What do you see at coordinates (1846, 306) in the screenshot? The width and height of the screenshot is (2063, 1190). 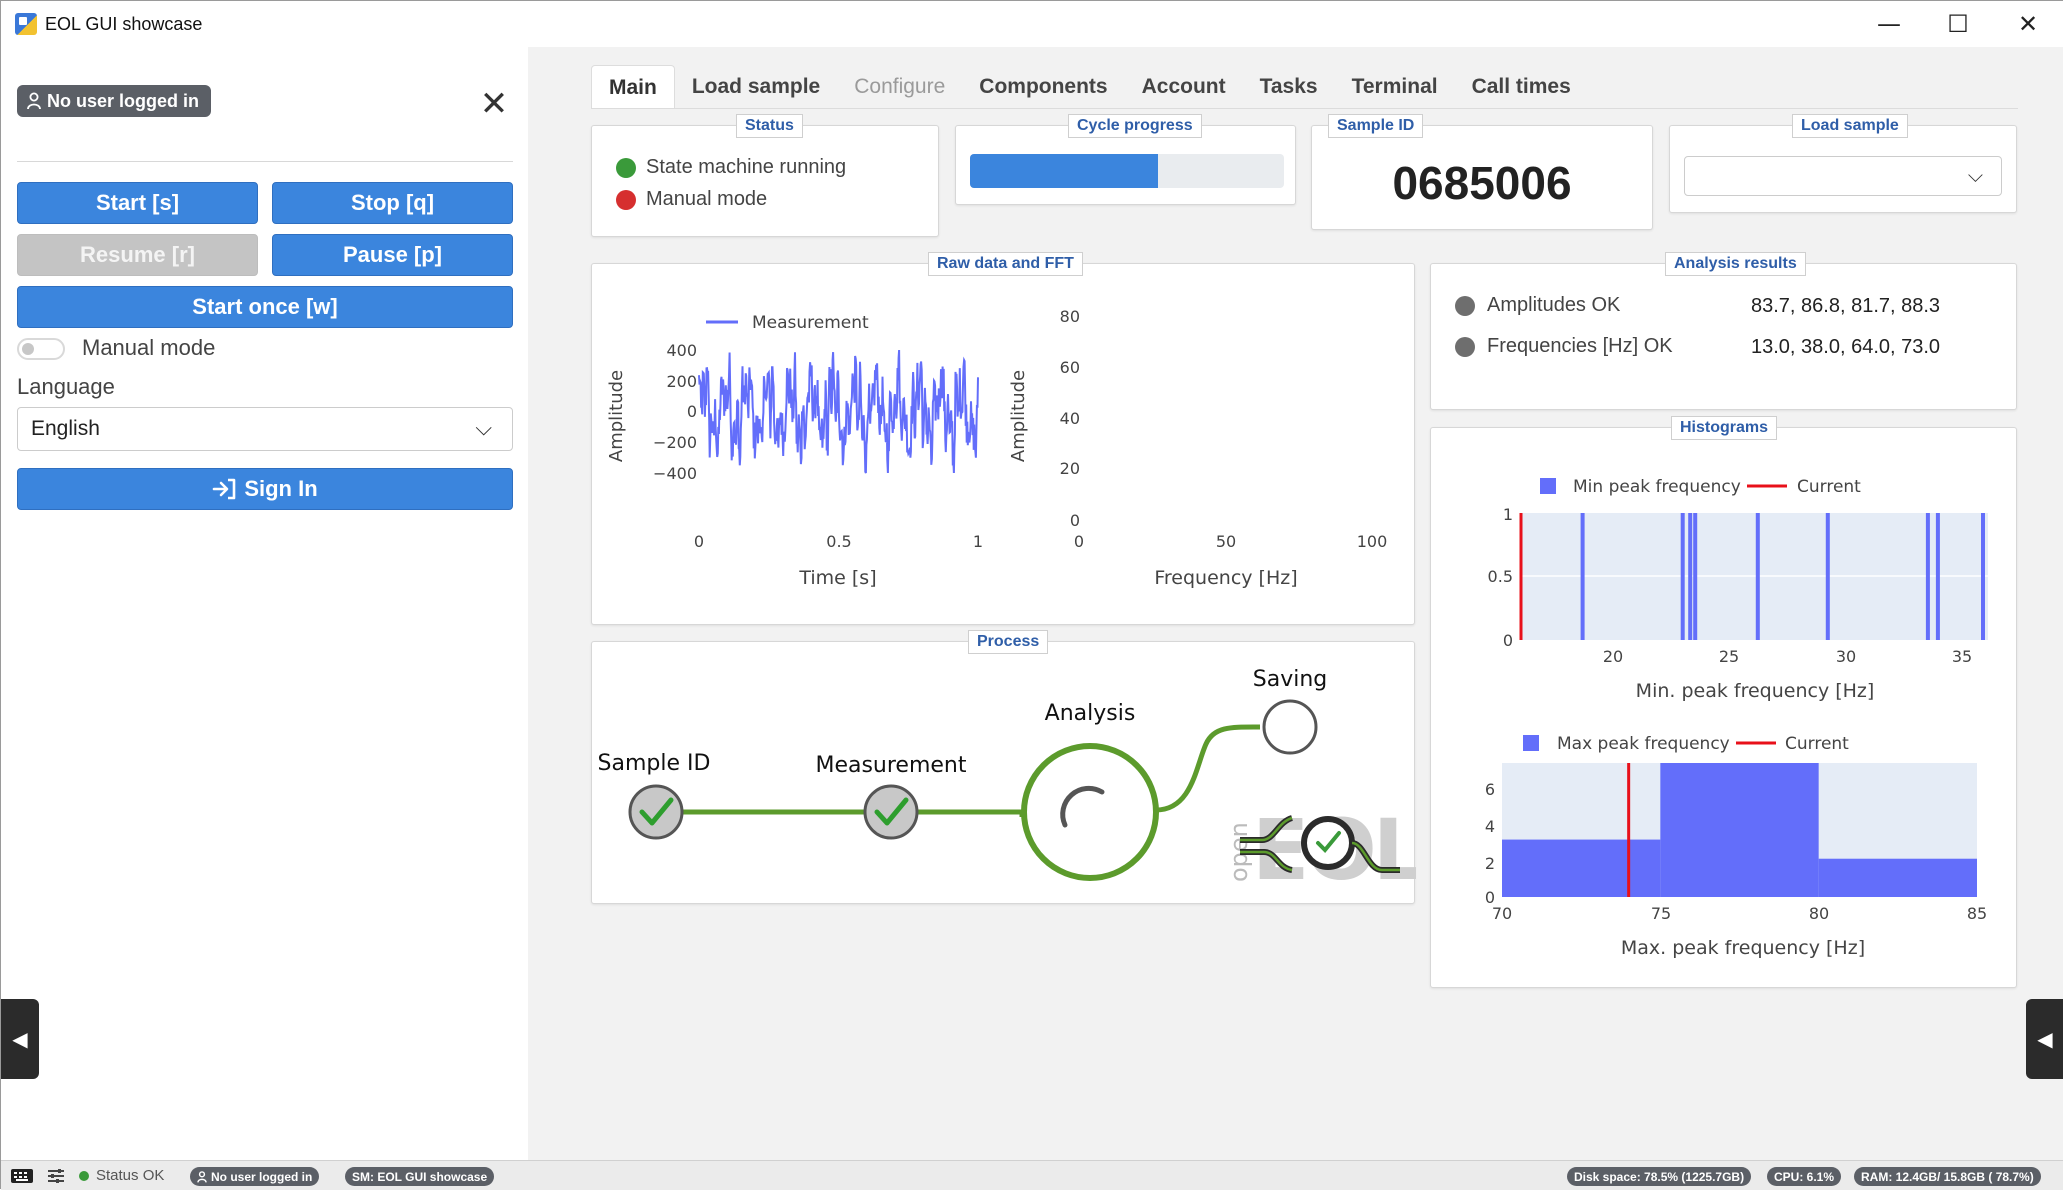 I see `amplitudes-value: 83.7, 86.8, 81.7, 88.3` at bounding box center [1846, 306].